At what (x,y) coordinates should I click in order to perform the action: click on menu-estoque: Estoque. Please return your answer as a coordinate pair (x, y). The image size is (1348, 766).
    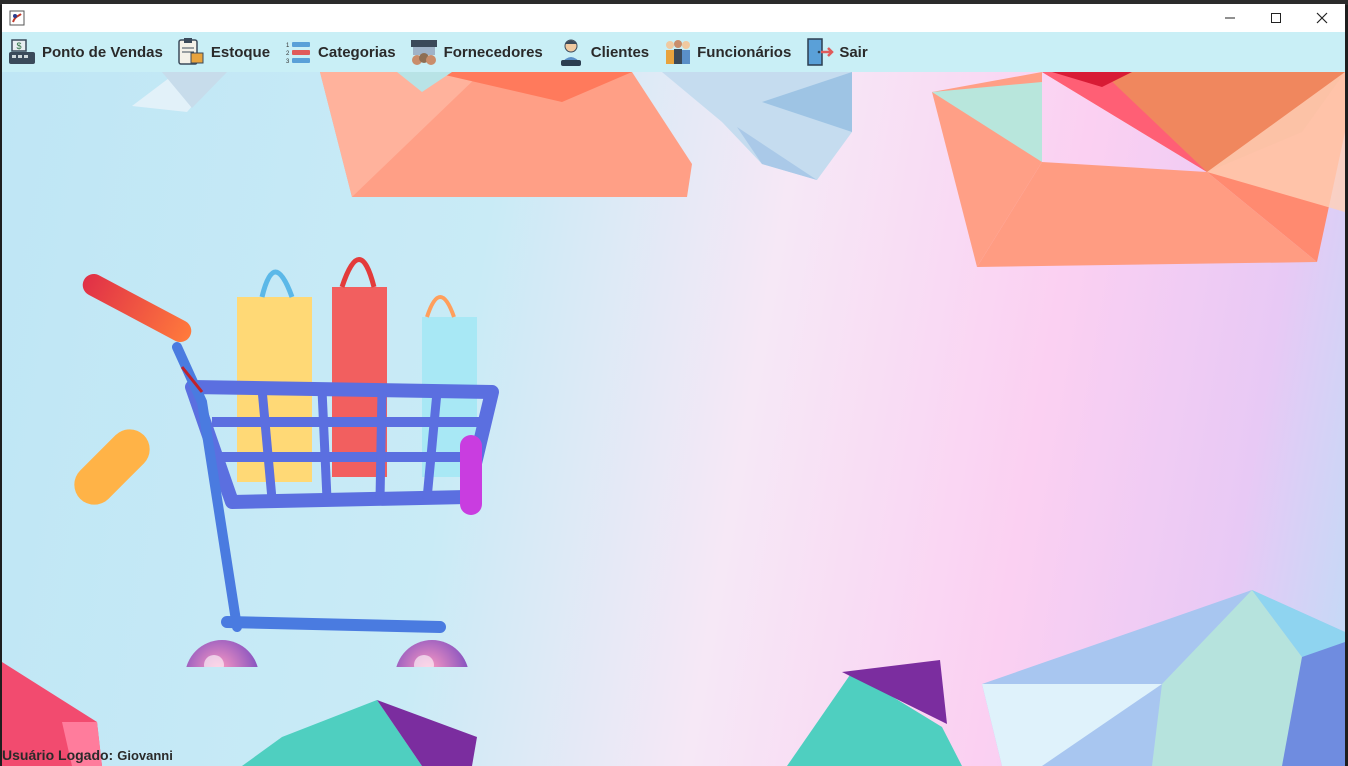
    Looking at the image, I should click on (224, 52).